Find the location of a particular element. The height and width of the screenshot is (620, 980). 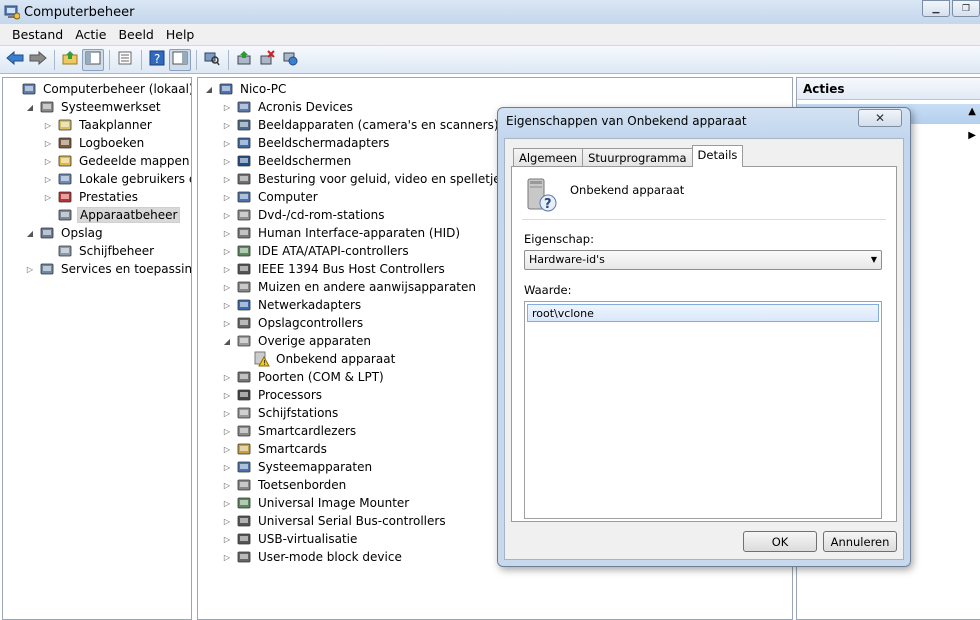

device-tree-item: ◢ Nico-PC is located at coordinates (246, 89).